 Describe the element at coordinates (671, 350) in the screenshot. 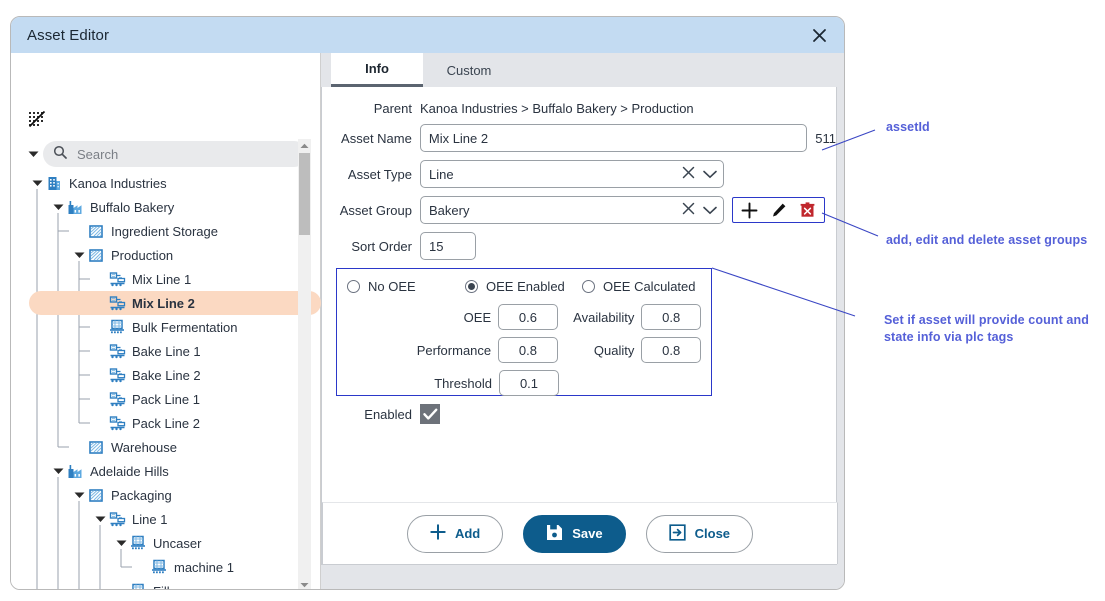

I see `quality-input: 0.8` at that location.